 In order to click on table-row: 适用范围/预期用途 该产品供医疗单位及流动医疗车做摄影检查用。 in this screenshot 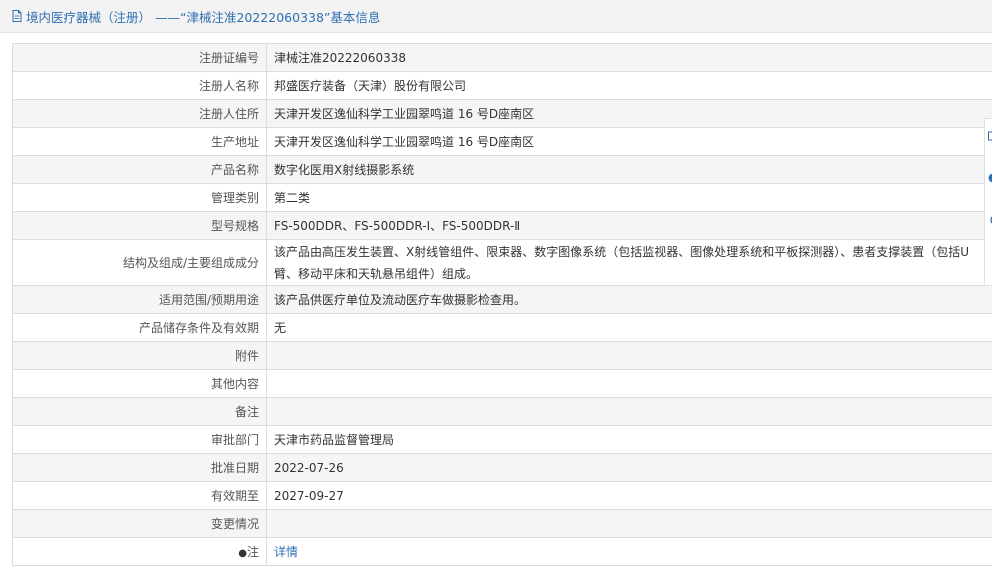, I will do `click(502, 299)`.